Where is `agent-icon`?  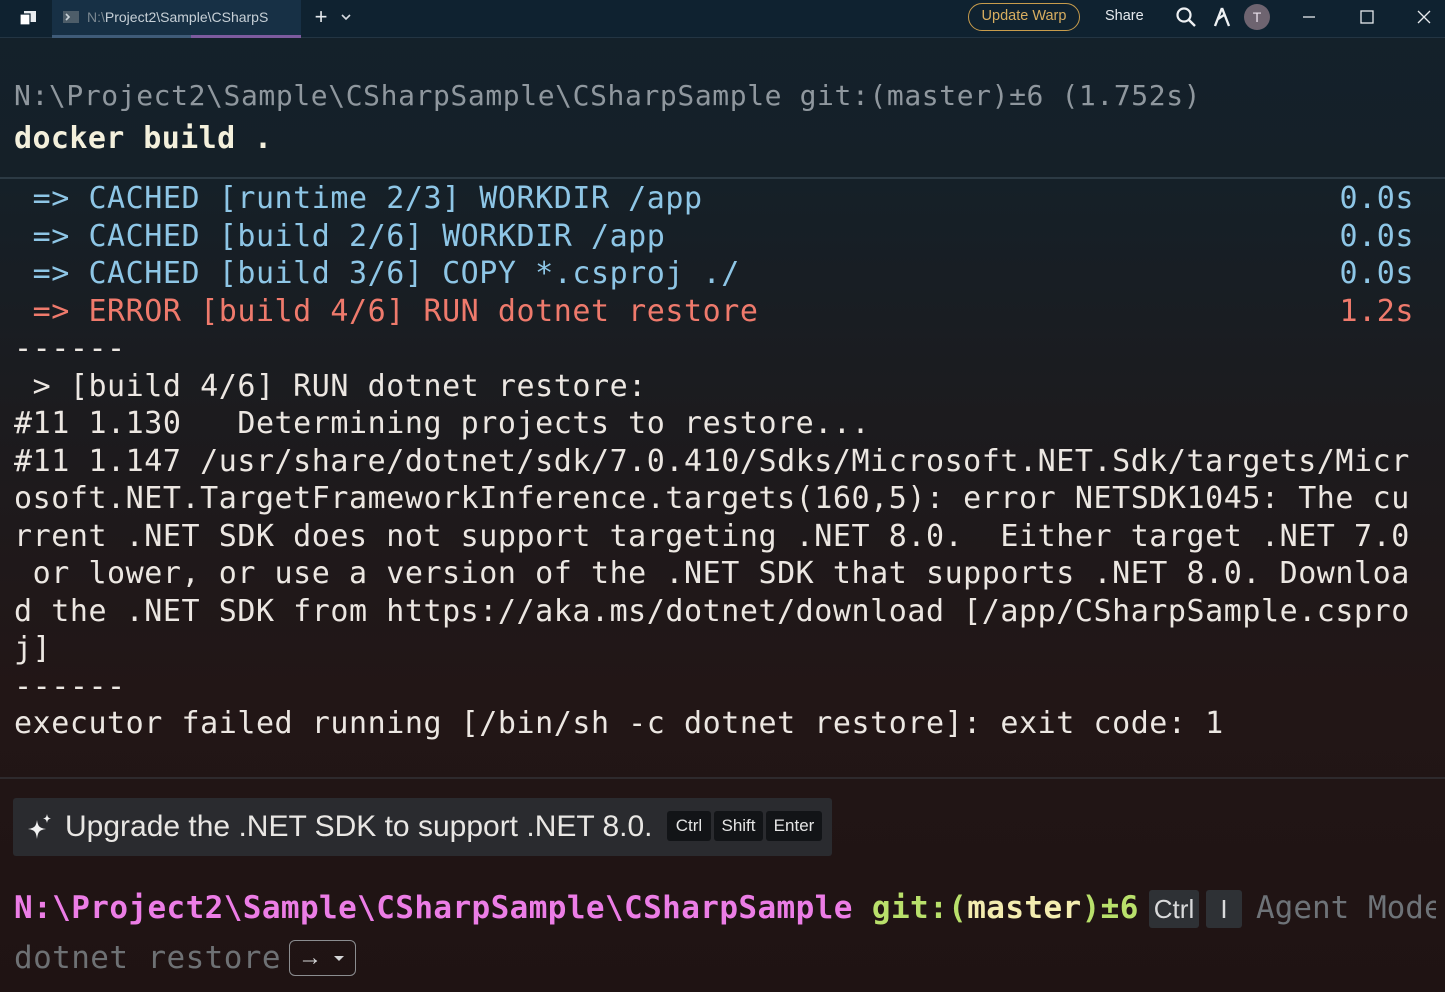 agent-icon is located at coordinates (1222, 17).